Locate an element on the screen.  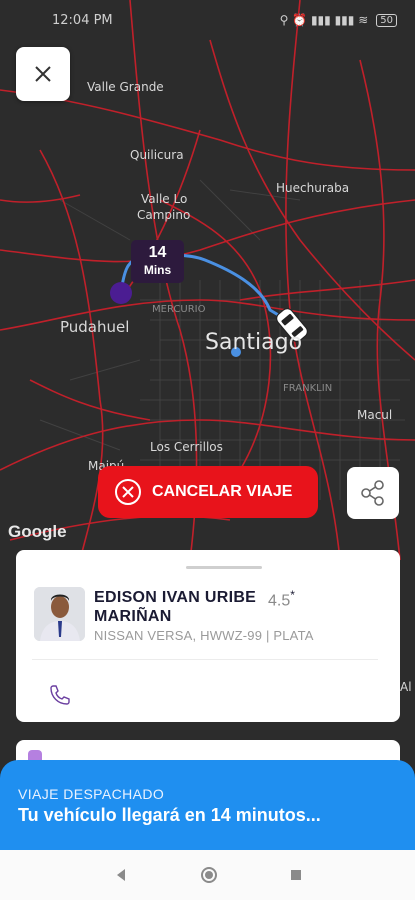
divider is located at coordinates (205, 659).